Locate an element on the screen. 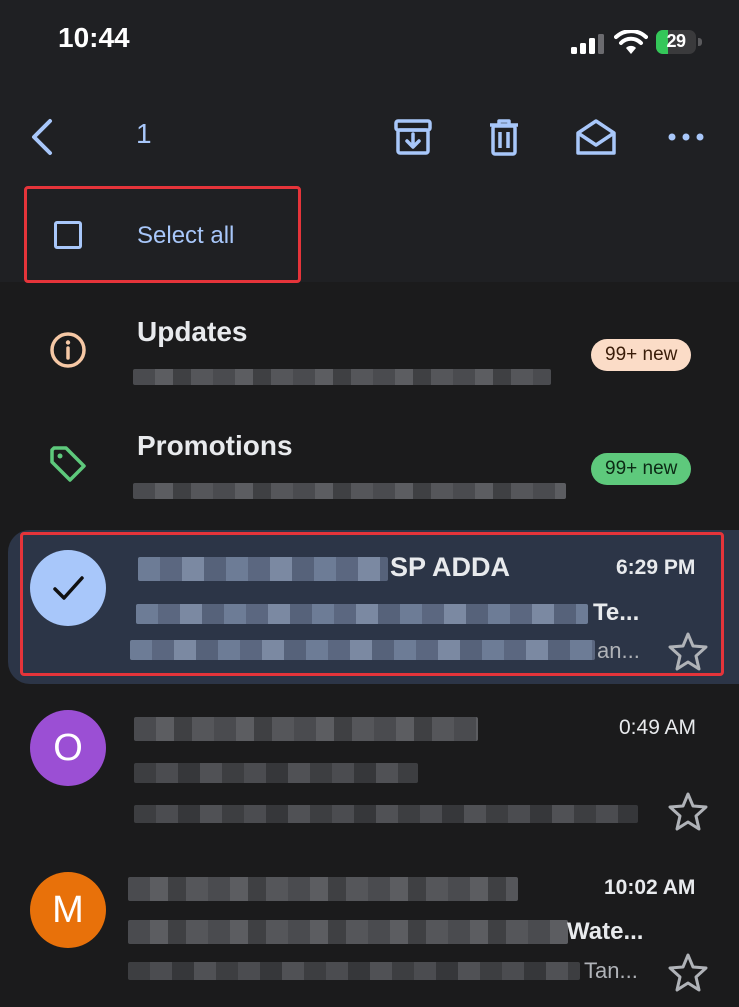 The width and height of the screenshot is (739, 1007). tag-icon is located at coordinates (68, 464).